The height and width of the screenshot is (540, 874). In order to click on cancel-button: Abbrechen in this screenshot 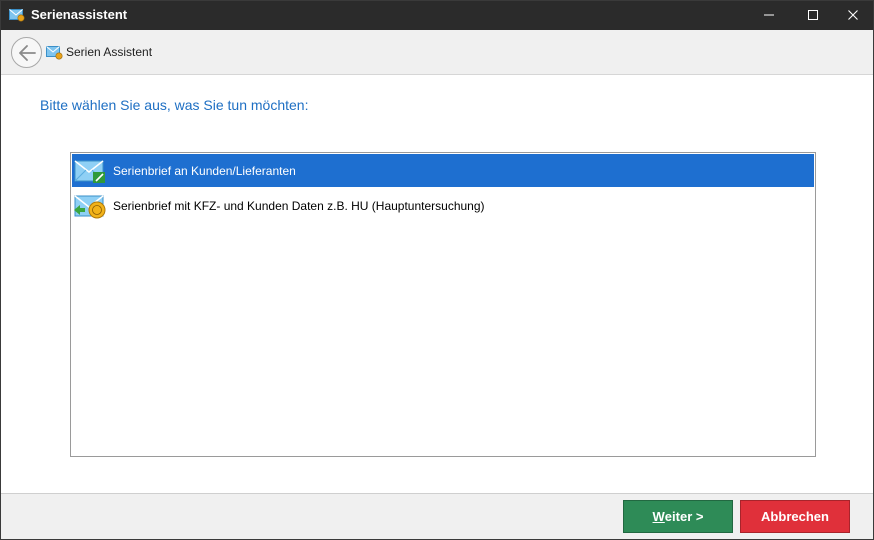, I will do `click(795, 516)`.